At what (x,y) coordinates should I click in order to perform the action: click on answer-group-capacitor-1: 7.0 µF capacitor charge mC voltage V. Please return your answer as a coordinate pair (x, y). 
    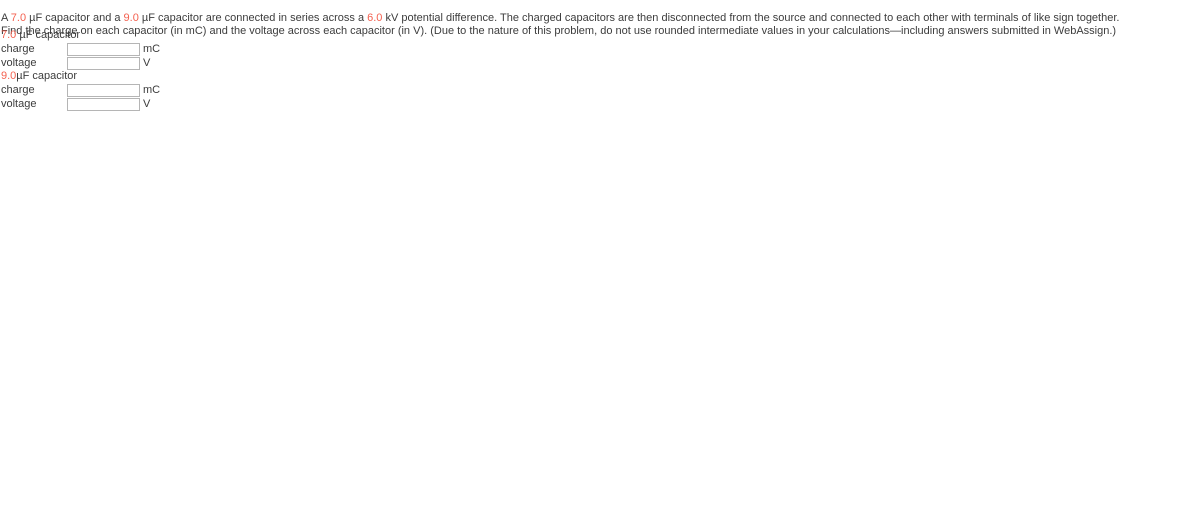
    Looking at the image, I should click on (201, 49).